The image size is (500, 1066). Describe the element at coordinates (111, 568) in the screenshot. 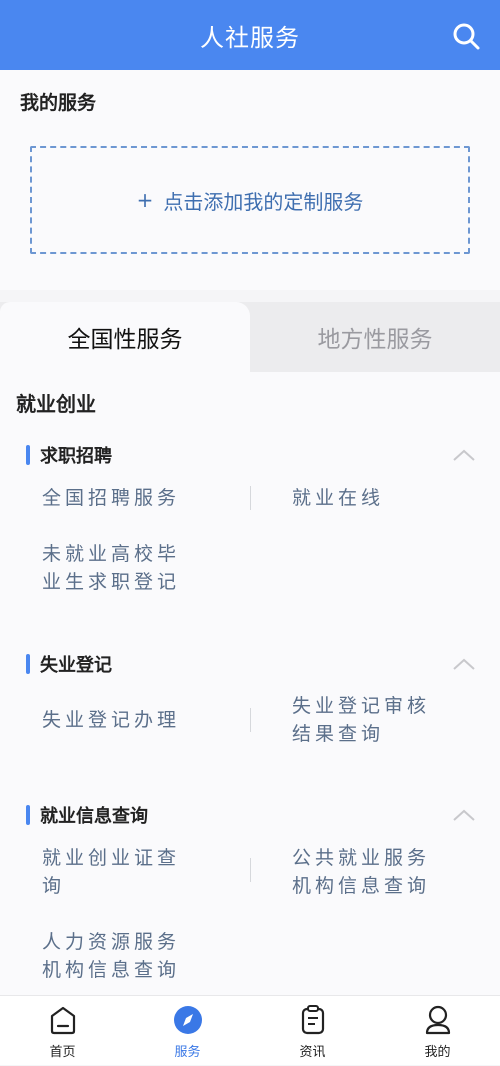

I see `service-item: 未就业高校毕 业生求职登记` at that location.